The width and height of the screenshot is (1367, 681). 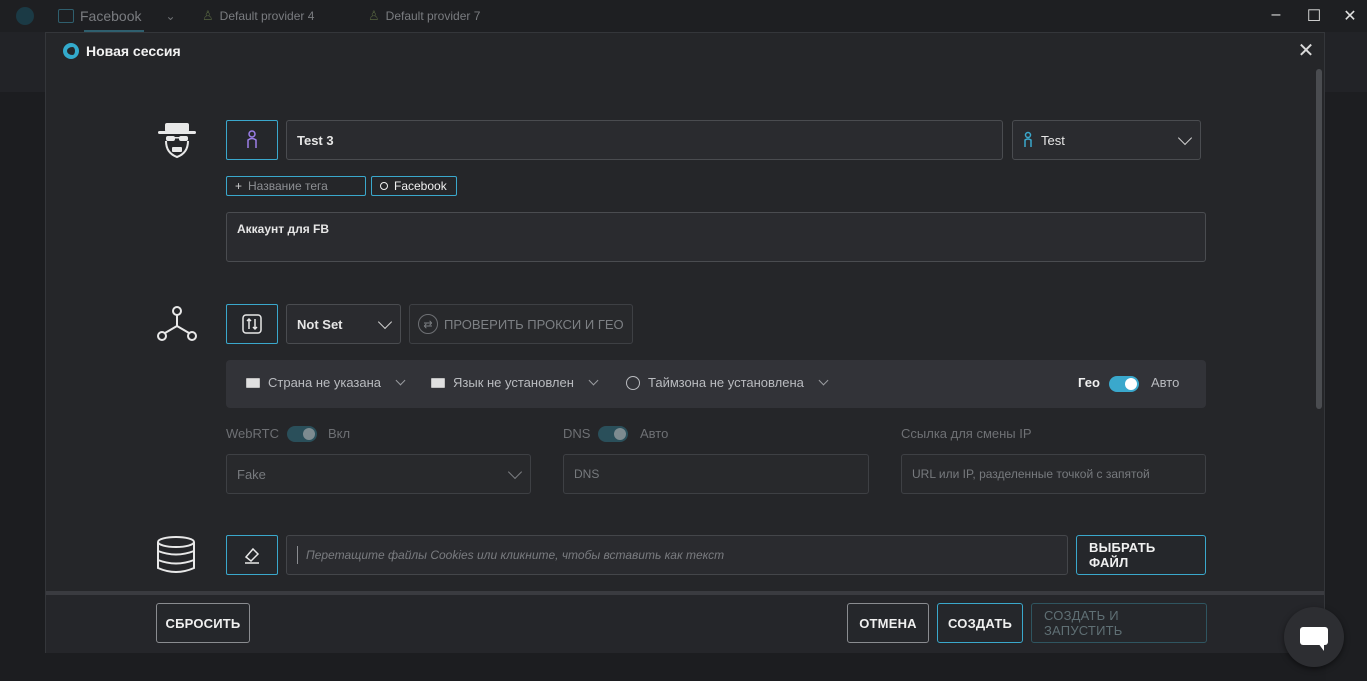 What do you see at coordinates (633, 382) in the screenshot?
I see `clock-icon` at bounding box center [633, 382].